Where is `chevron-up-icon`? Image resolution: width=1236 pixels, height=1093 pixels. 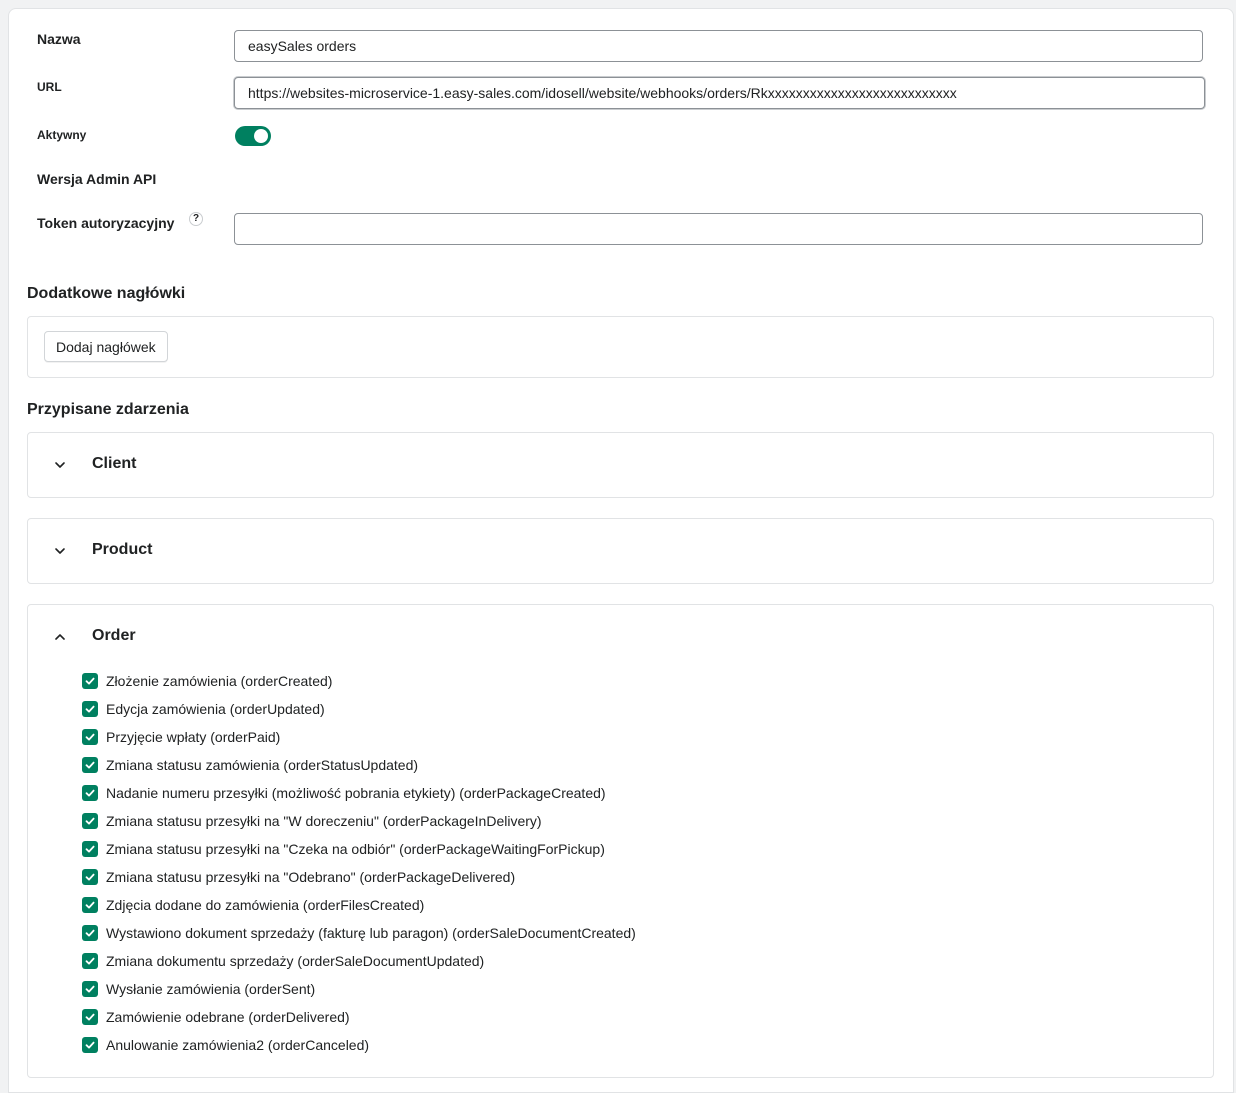 chevron-up-icon is located at coordinates (60, 637).